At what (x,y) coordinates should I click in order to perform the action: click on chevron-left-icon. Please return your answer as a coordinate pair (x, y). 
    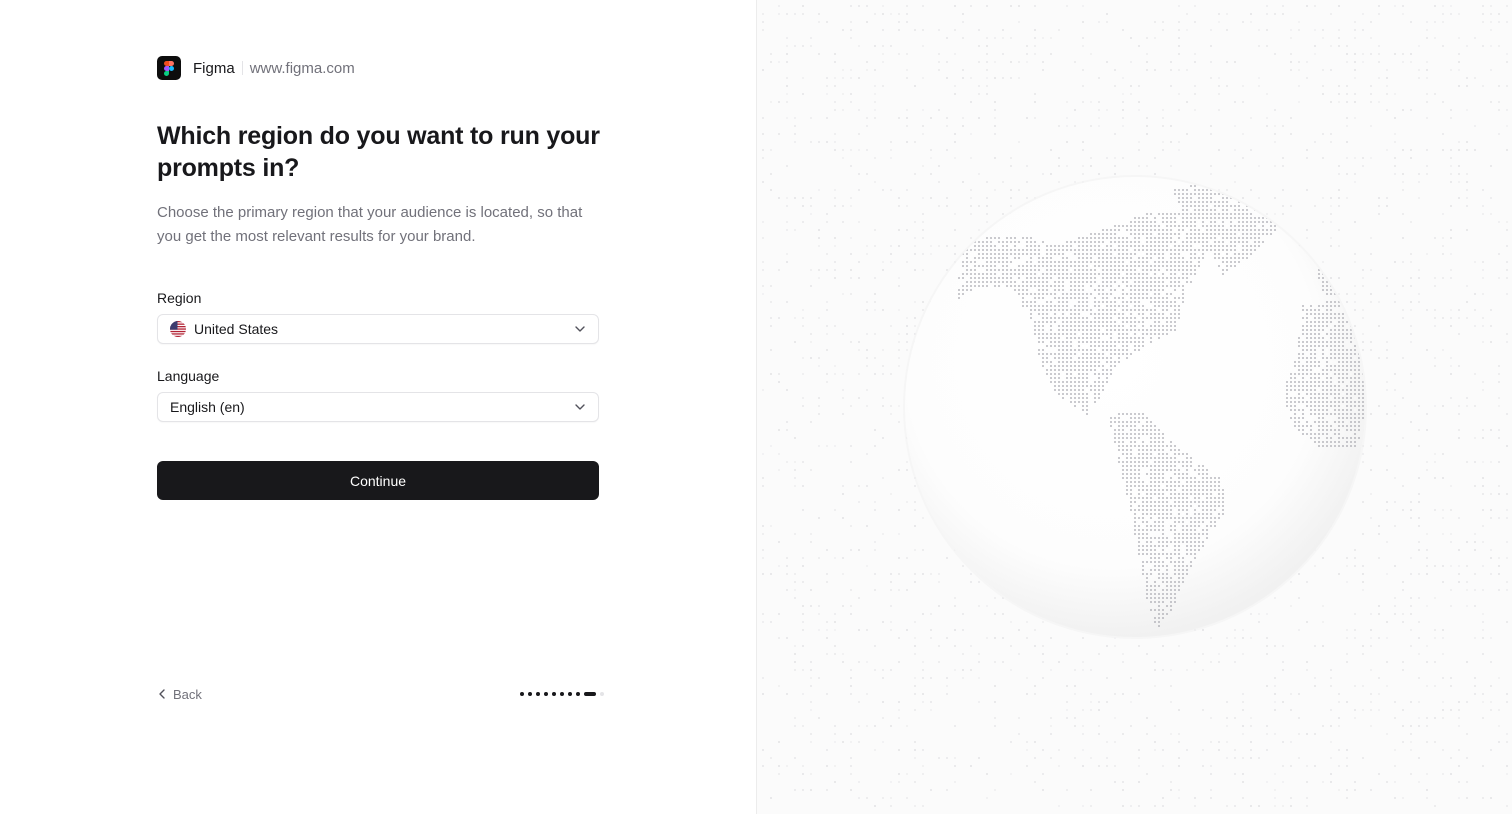
    Looking at the image, I should click on (162, 694).